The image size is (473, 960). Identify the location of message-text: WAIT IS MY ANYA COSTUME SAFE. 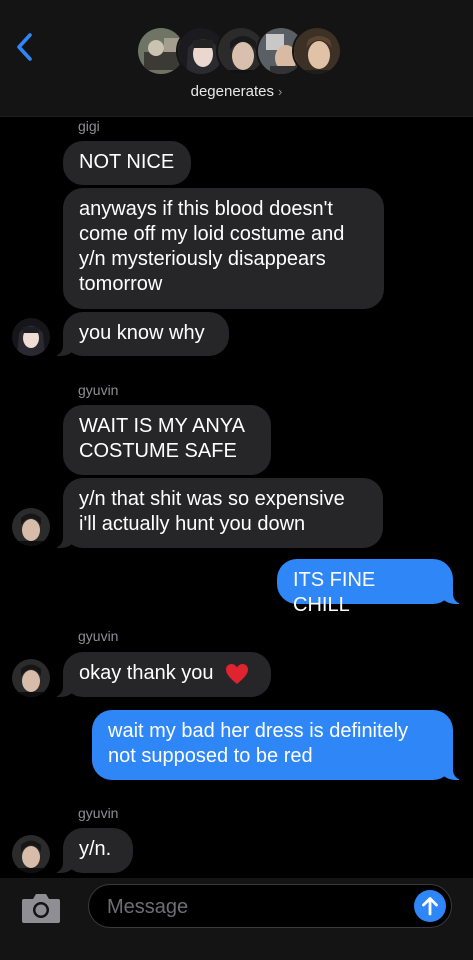
(161, 438).